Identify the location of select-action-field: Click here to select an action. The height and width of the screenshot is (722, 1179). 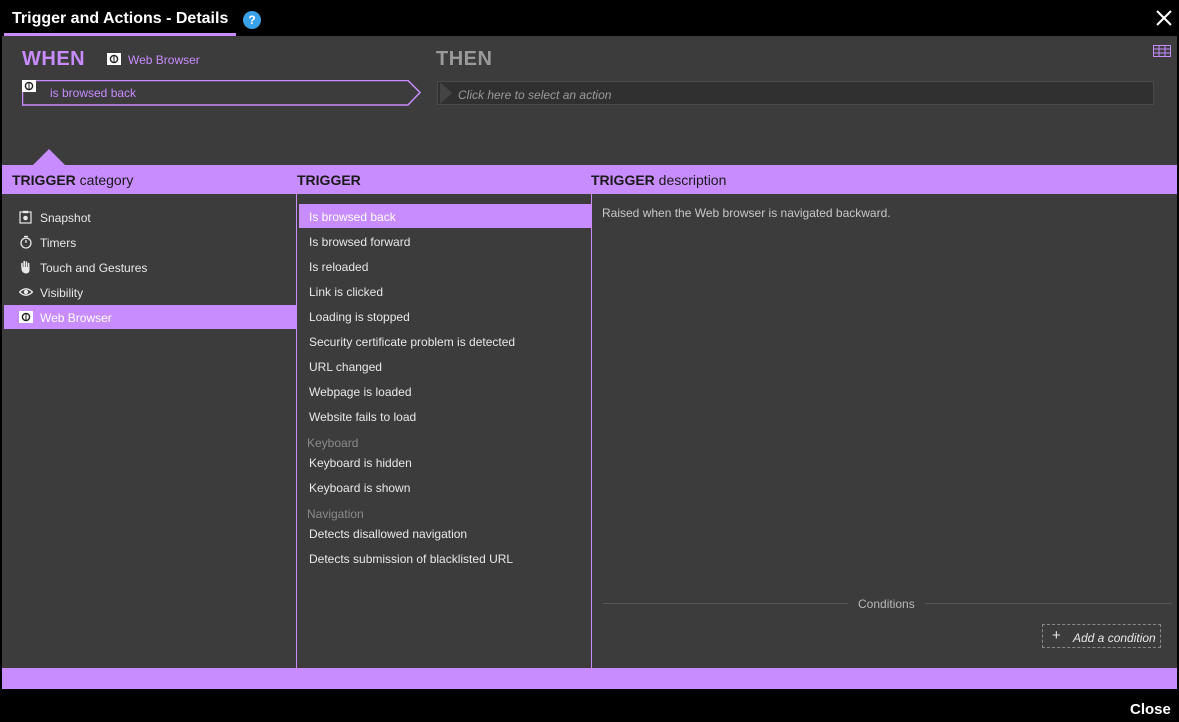
(795, 93).